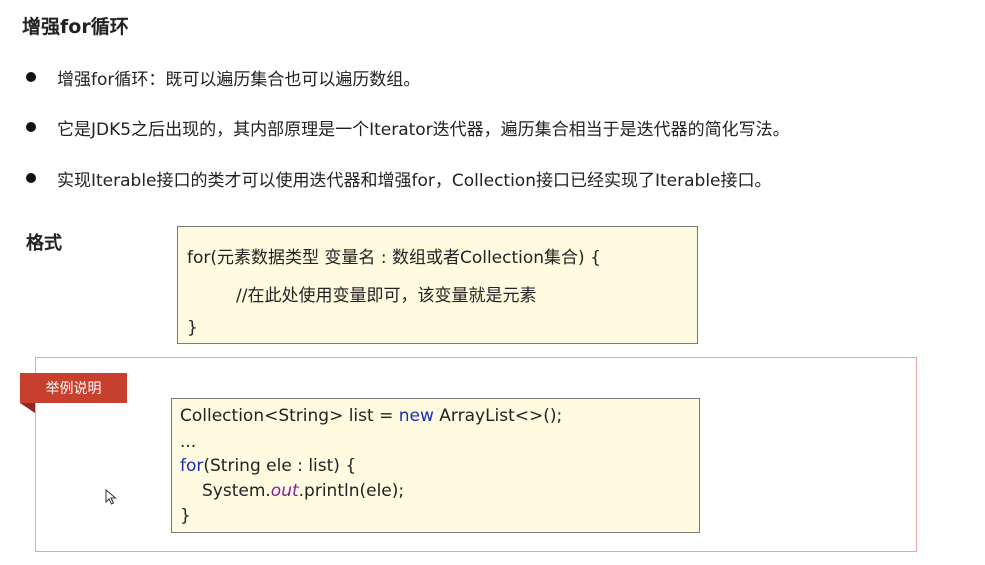  What do you see at coordinates (192, 466) in the screenshot?
I see `code-keyword: for` at bounding box center [192, 466].